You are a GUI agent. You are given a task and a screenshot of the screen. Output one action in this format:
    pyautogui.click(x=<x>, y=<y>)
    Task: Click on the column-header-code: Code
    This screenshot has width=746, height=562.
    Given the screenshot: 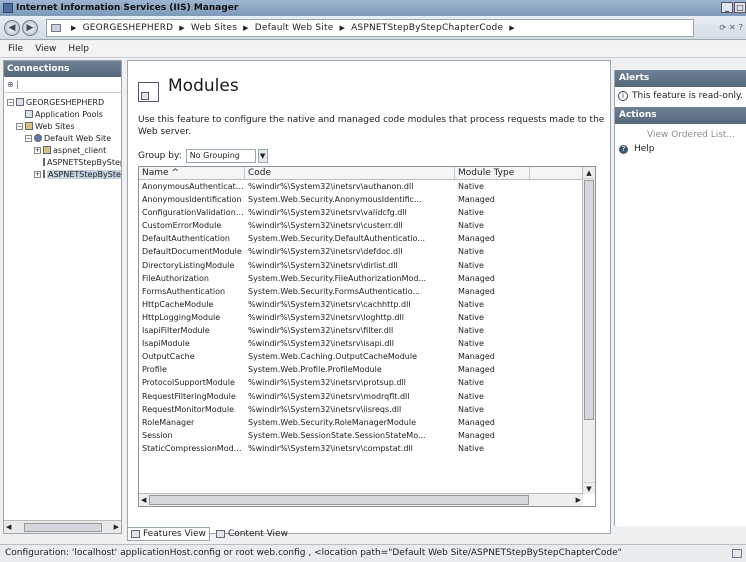 What is the action you would take?
    pyautogui.click(x=350, y=173)
    